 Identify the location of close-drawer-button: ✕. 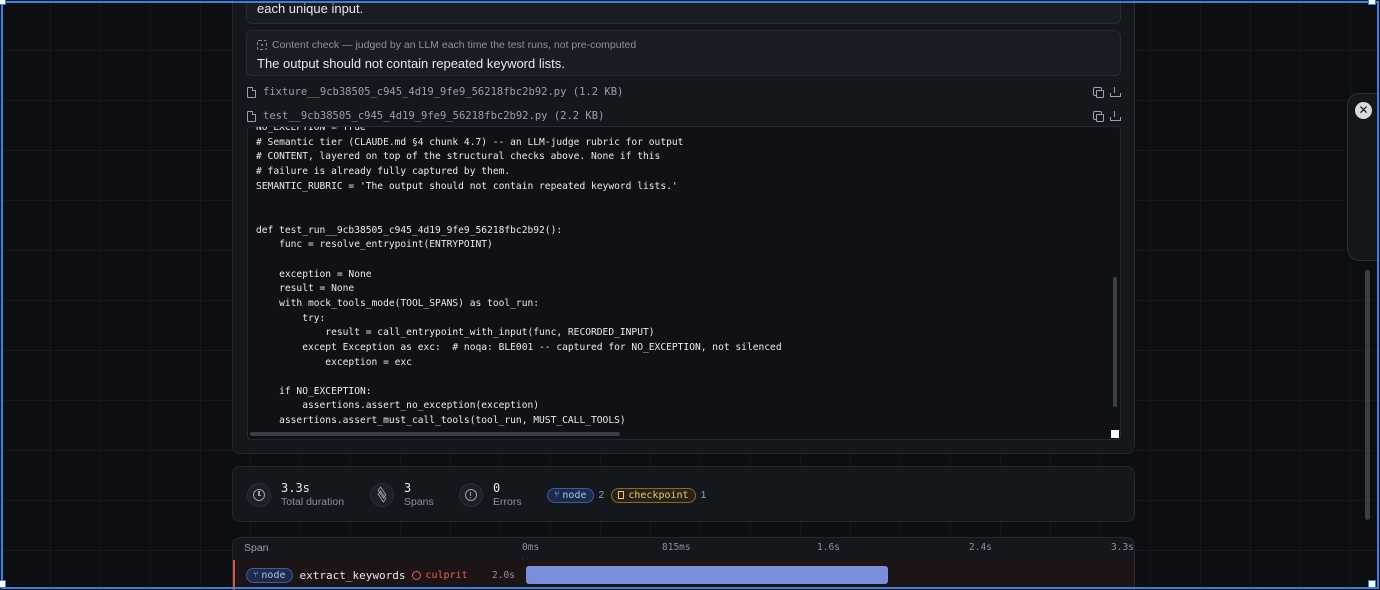
(1363, 110).